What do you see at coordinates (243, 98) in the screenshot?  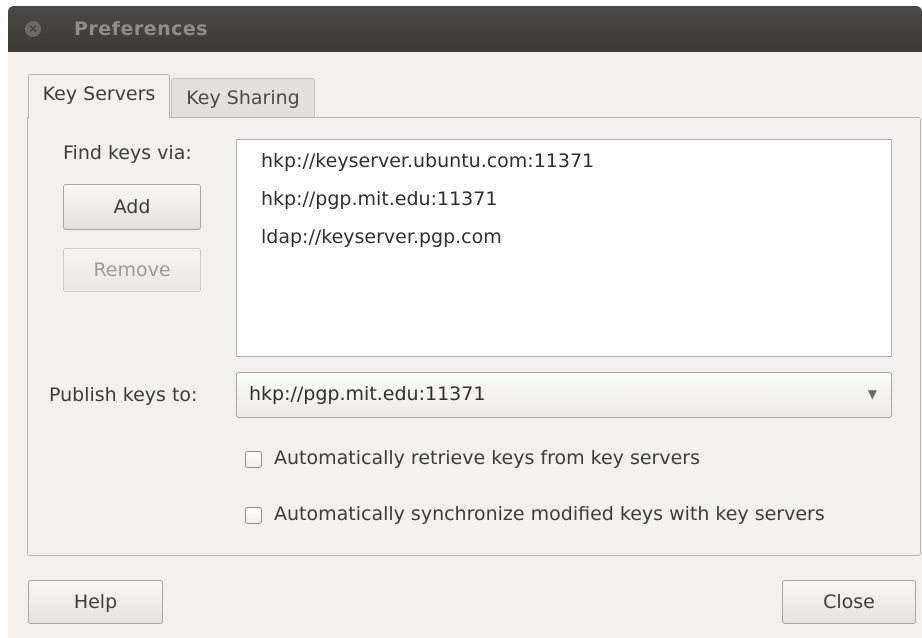 I see `tab-key-sharing: Key Sharing` at bounding box center [243, 98].